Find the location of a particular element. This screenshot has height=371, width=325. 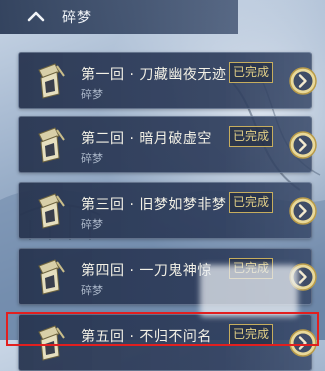

chapter-card: 第三回 · 旧梦如梦非梦 碎梦 已完成 is located at coordinates (167, 210).